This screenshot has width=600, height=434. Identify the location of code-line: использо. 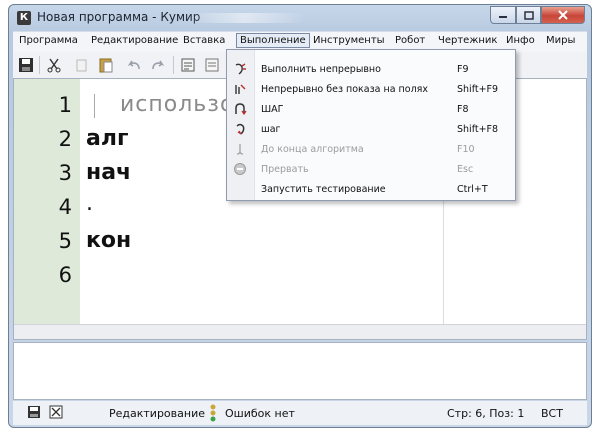
(177, 104).